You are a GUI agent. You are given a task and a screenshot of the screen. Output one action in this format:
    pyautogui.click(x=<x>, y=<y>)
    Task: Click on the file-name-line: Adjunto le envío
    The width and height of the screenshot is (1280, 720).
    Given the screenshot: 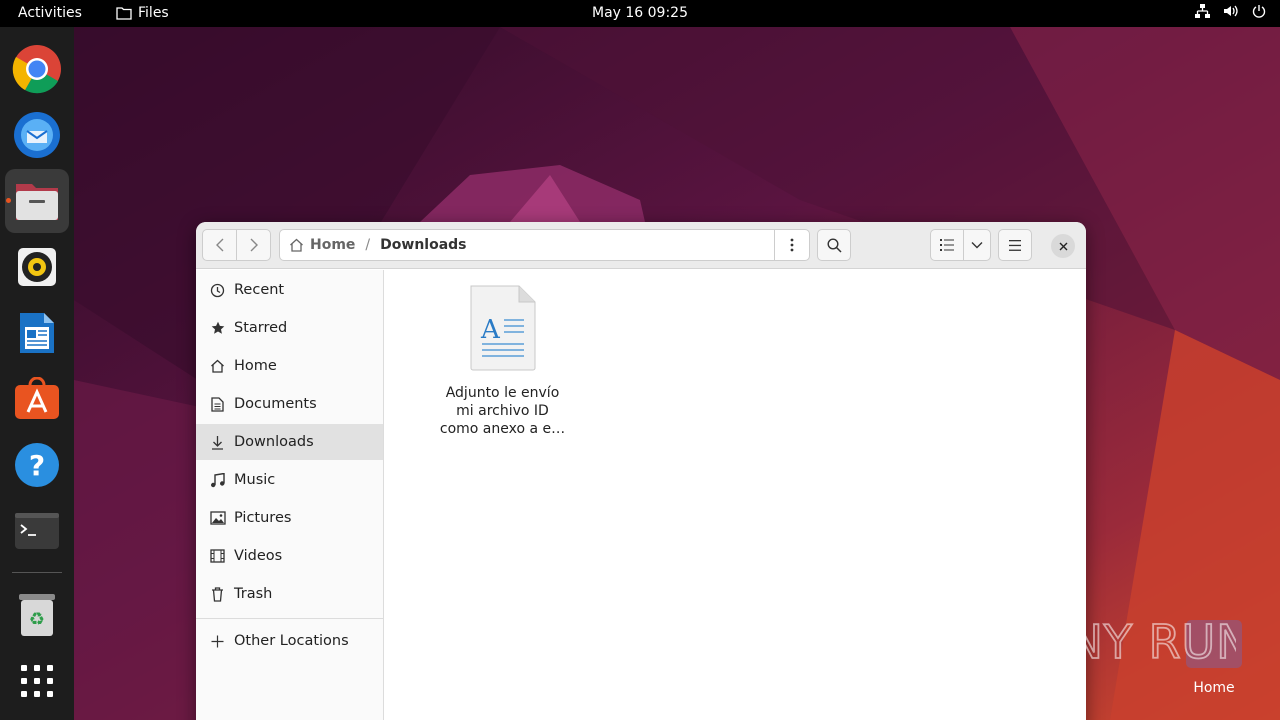 What is the action you would take?
    pyautogui.click(x=502, y=393)
    